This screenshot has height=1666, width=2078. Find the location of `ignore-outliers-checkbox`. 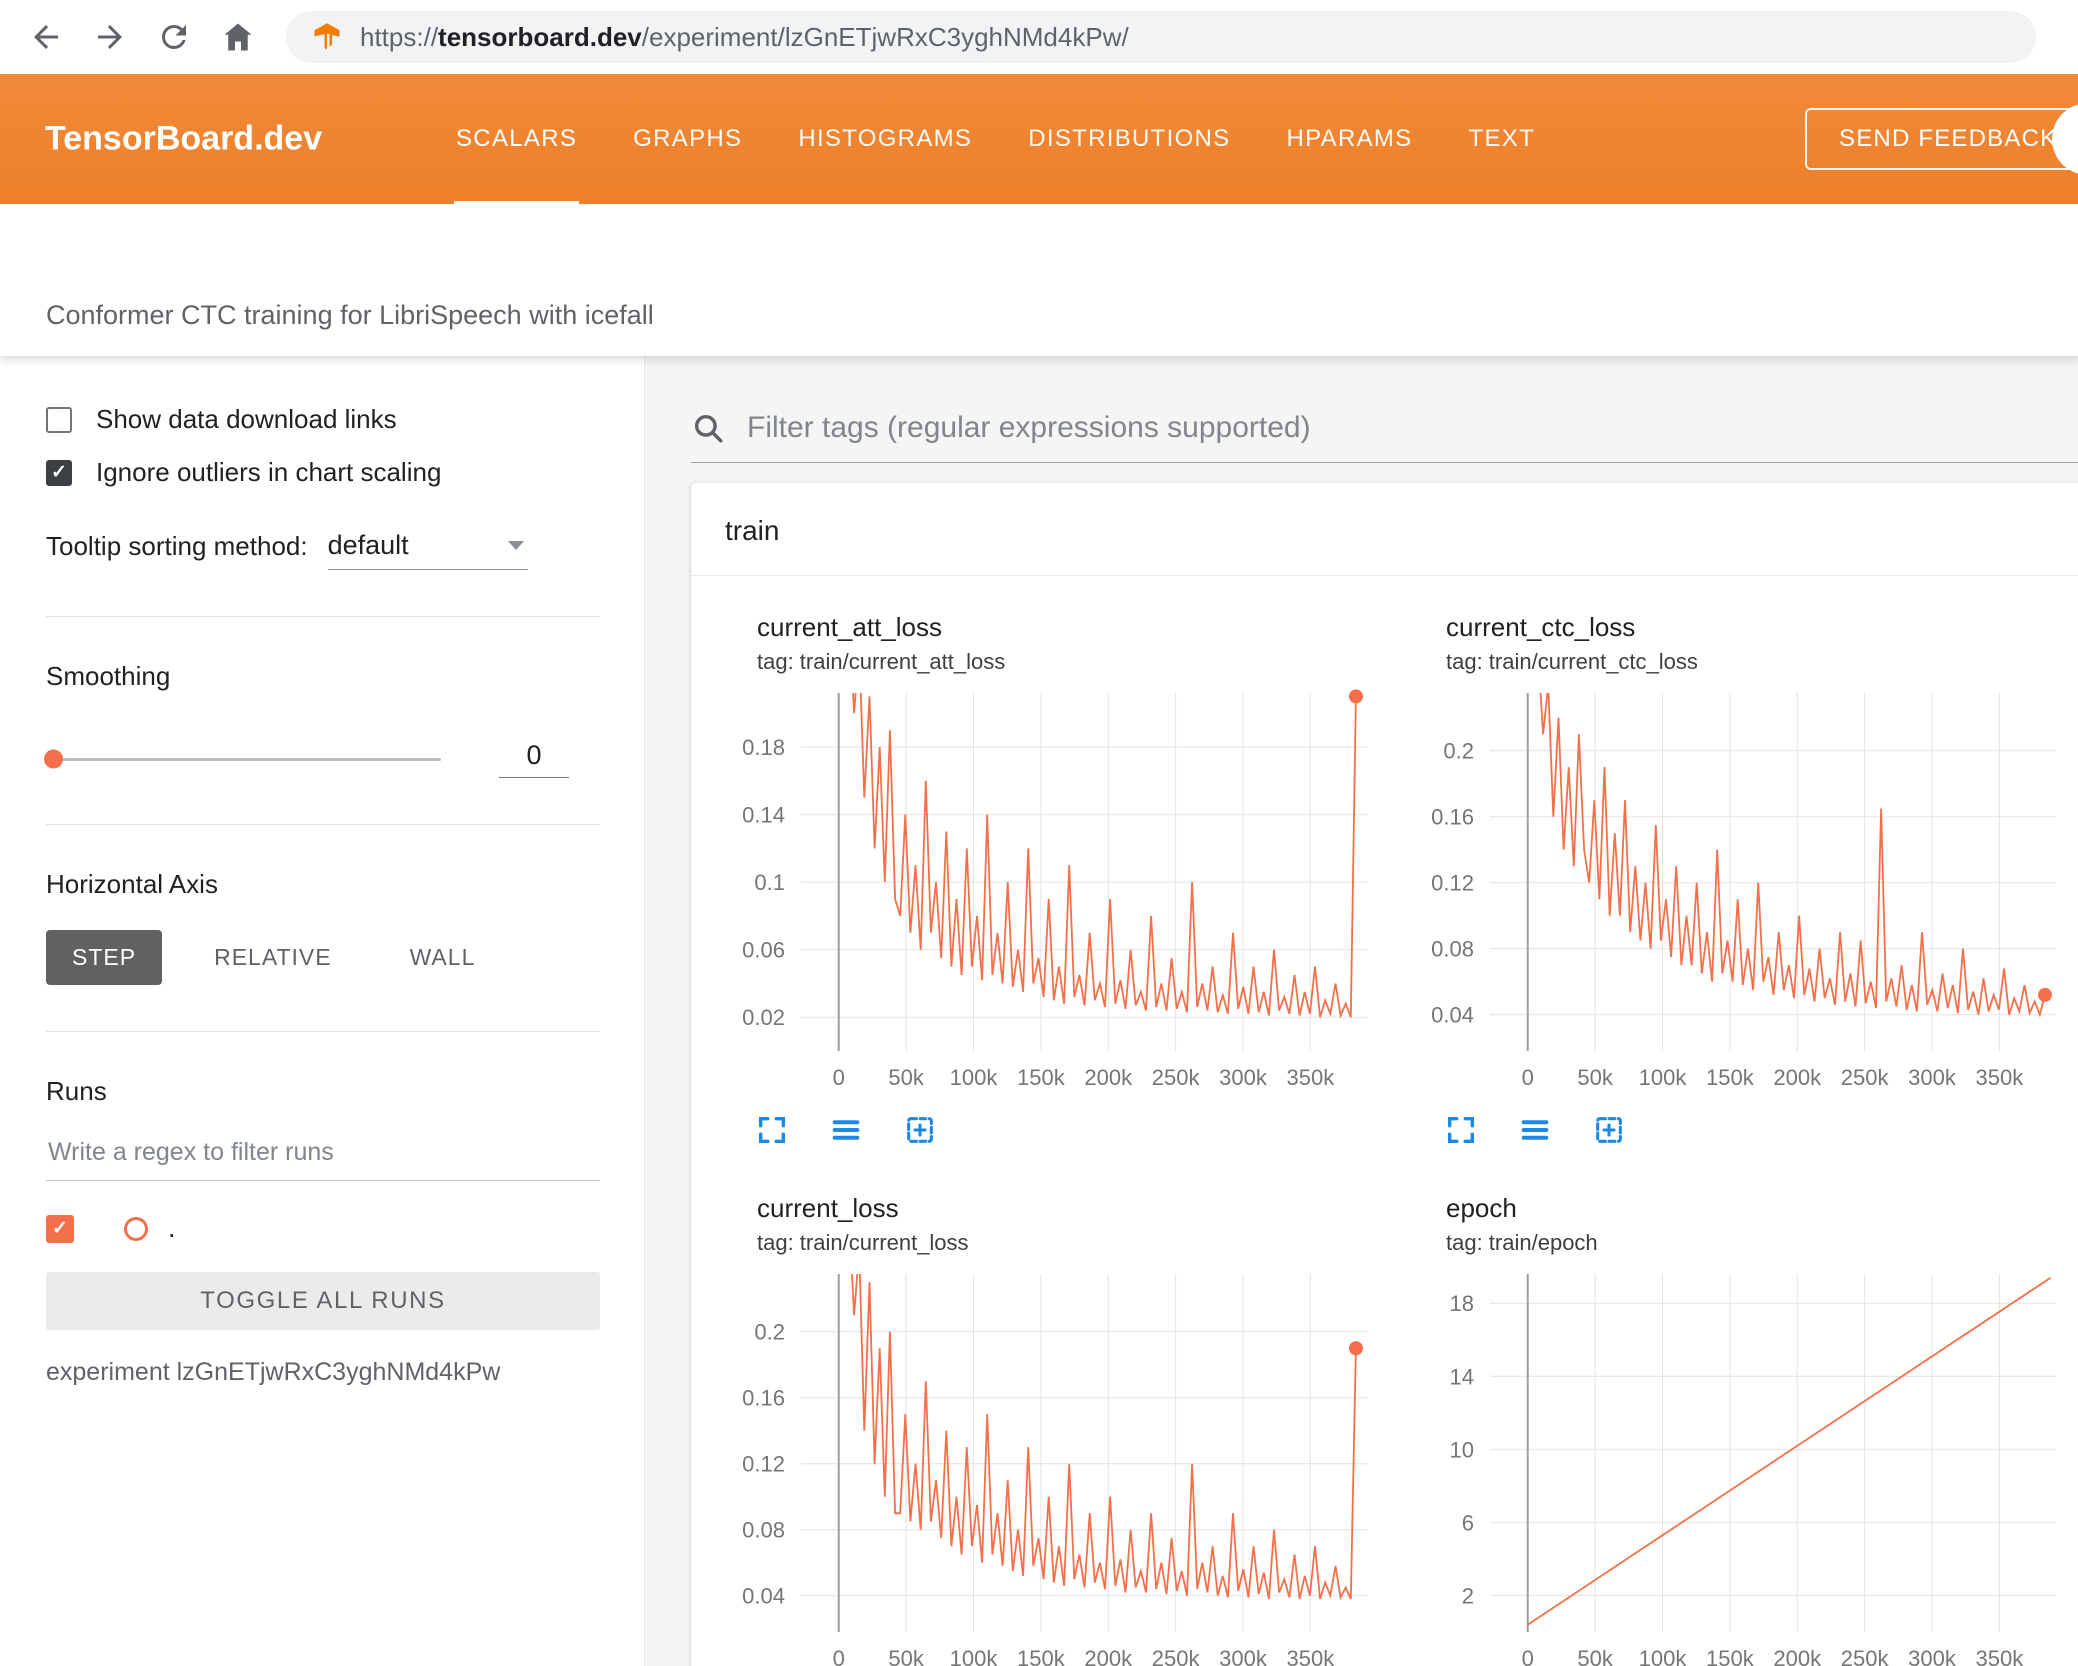

ignore-outliers-checkbox is located at coordinates (59, 472).